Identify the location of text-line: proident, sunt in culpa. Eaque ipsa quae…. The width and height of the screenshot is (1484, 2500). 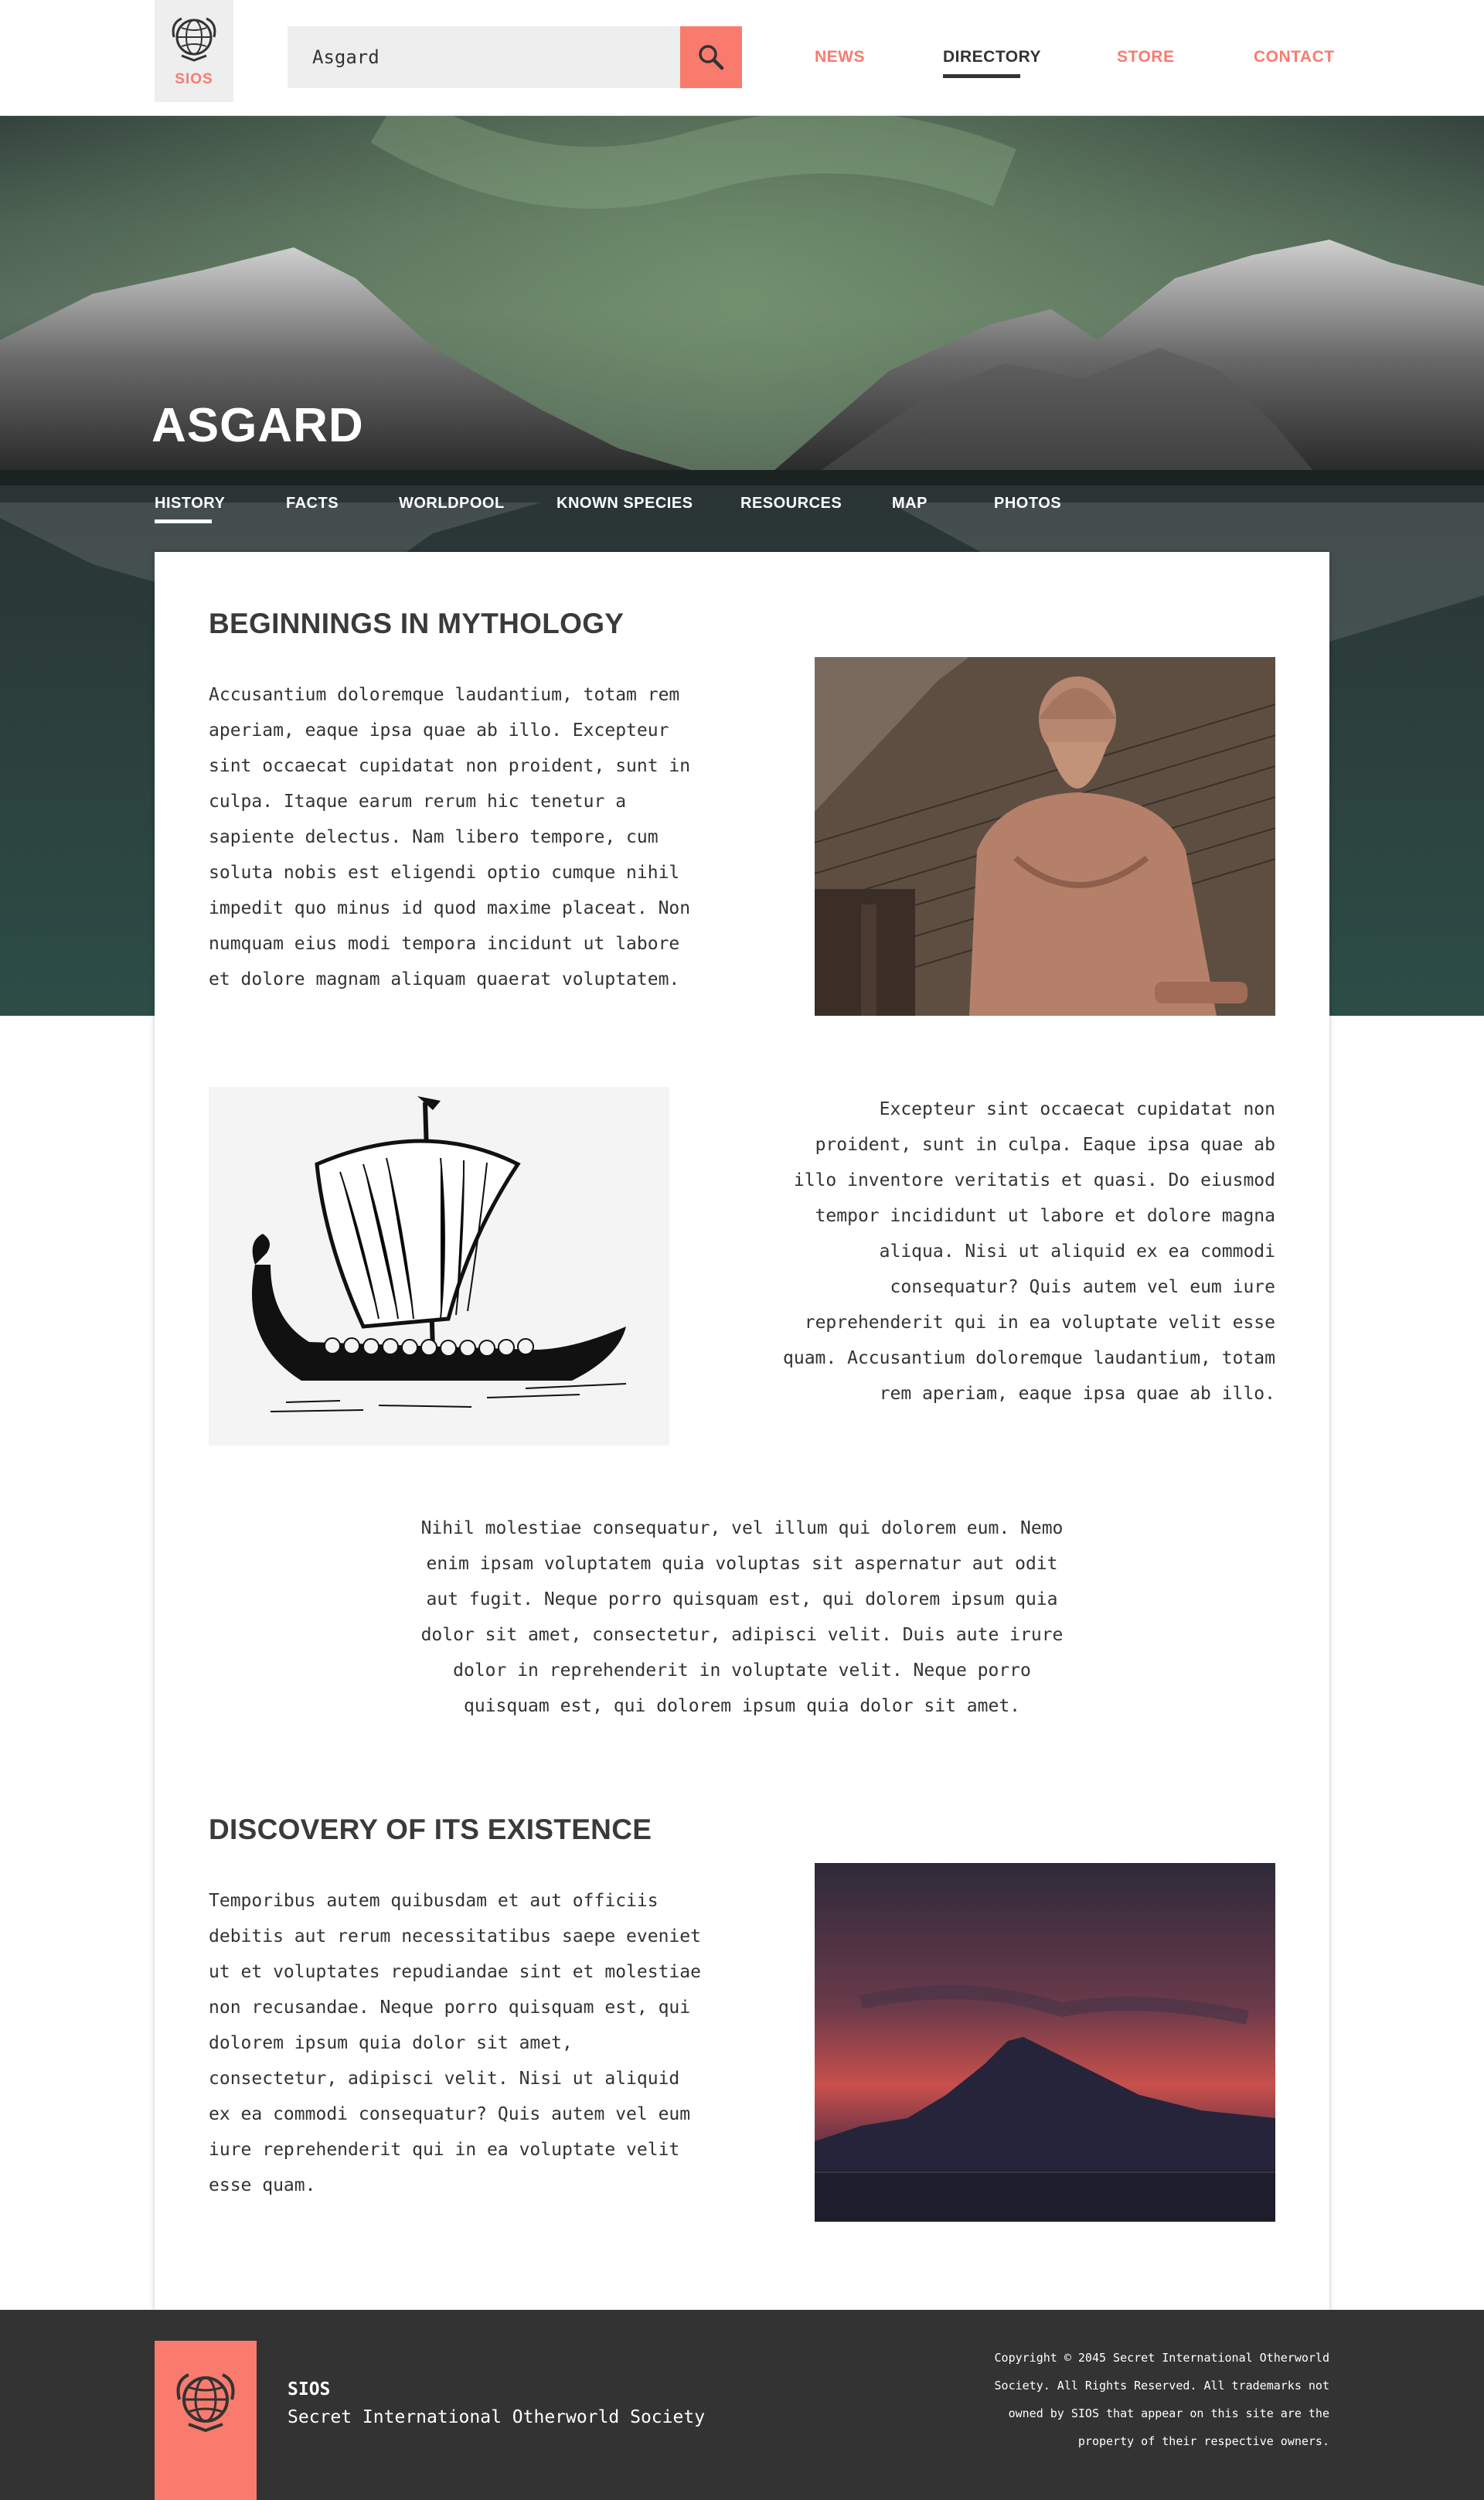
(1045, 1145).